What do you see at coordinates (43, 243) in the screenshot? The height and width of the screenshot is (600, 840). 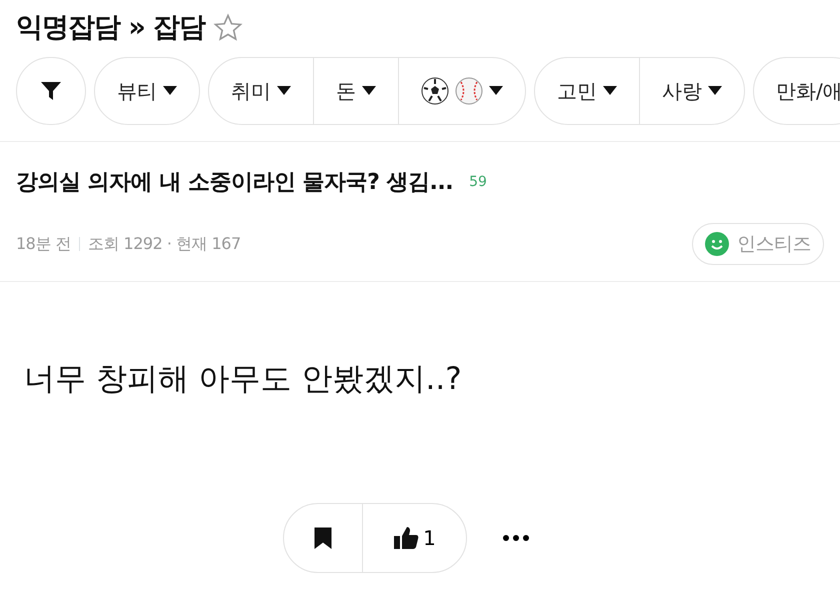 I see `post-time: 18분 전` at bounding box center [43, 243].